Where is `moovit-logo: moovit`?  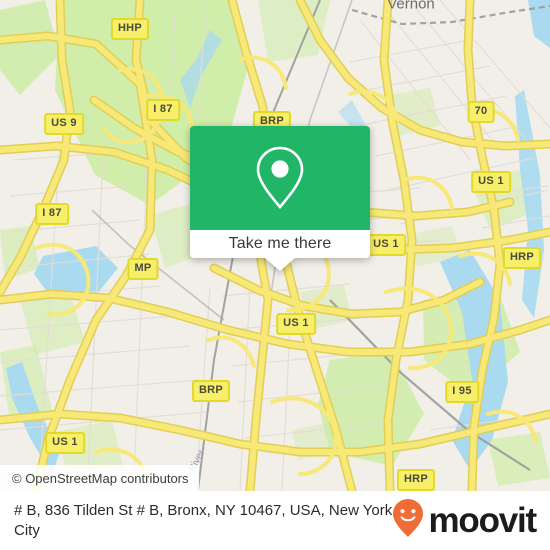 moovit-logo: moovit is located at coordinates (464, 520).